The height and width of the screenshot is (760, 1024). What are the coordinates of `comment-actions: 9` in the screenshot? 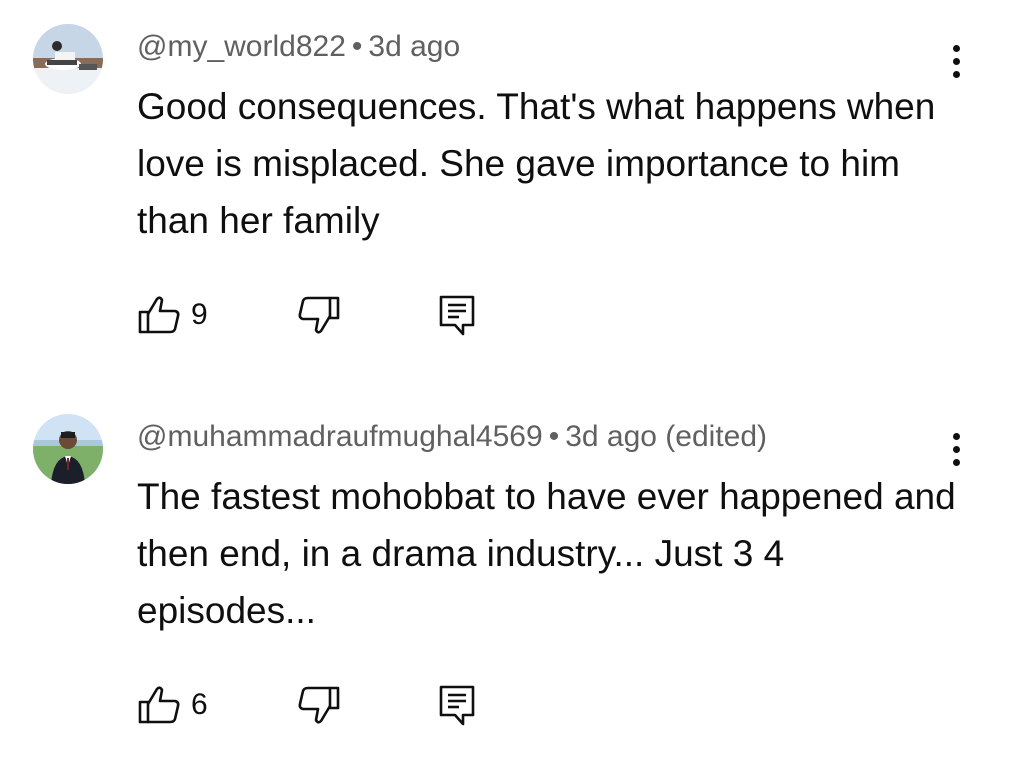 It's located at (337, 315).